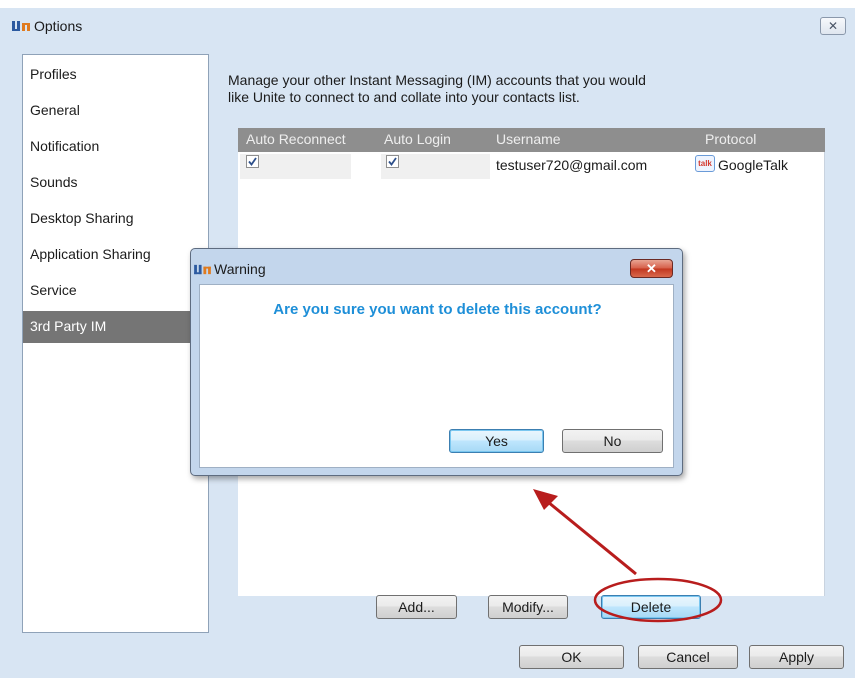 The image size is (855, 684). Describe the element at coordinates (612, 441) in the screenshot. I see `no-button: No` at that location.